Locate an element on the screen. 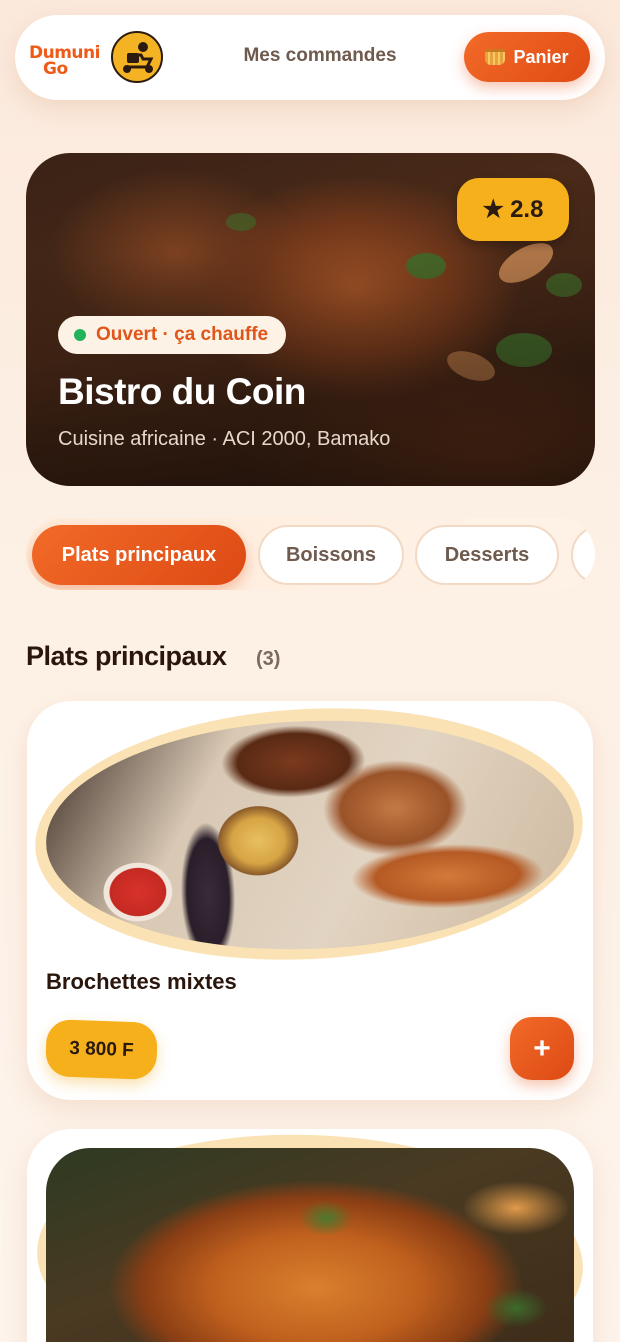  dish-card is located at coordinates (310, 1235).